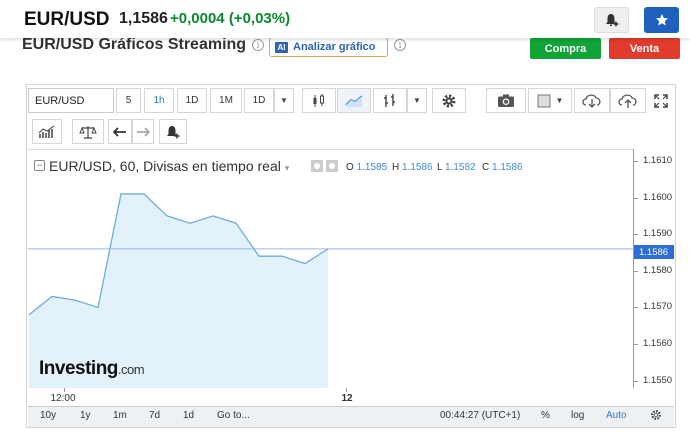  What do you see at coordinates (545, 415) in the screenshot?
I see `percent-scale-toggle: %` at bounding box center [545, 415].